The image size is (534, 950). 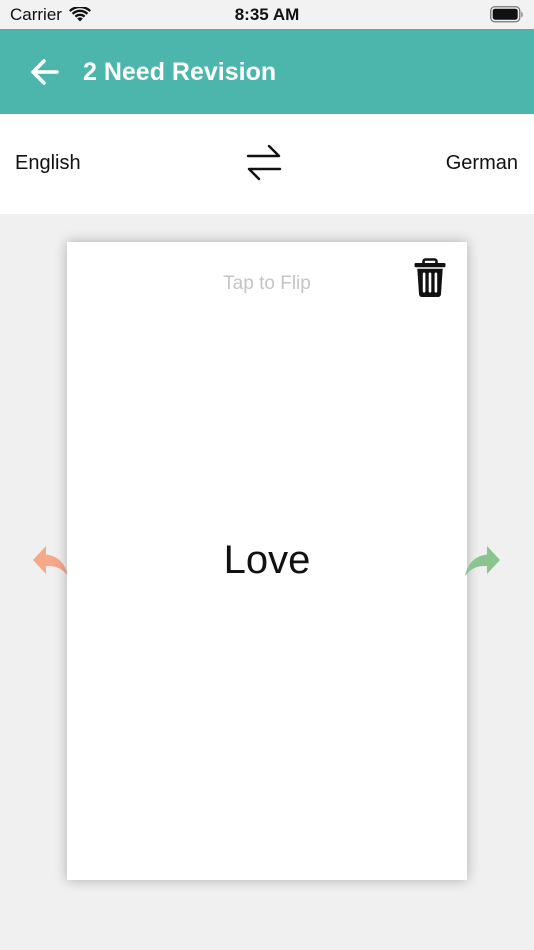 I want to click on source-language-label: English, so click(x=48, y=163).